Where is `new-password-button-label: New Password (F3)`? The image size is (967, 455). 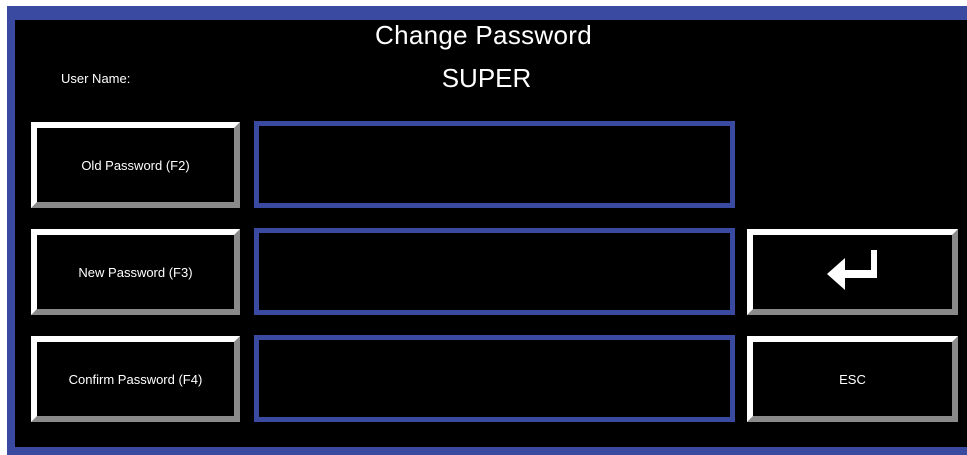 new-password-button-label: New Password (F3) is located at coordinates (135, 272).